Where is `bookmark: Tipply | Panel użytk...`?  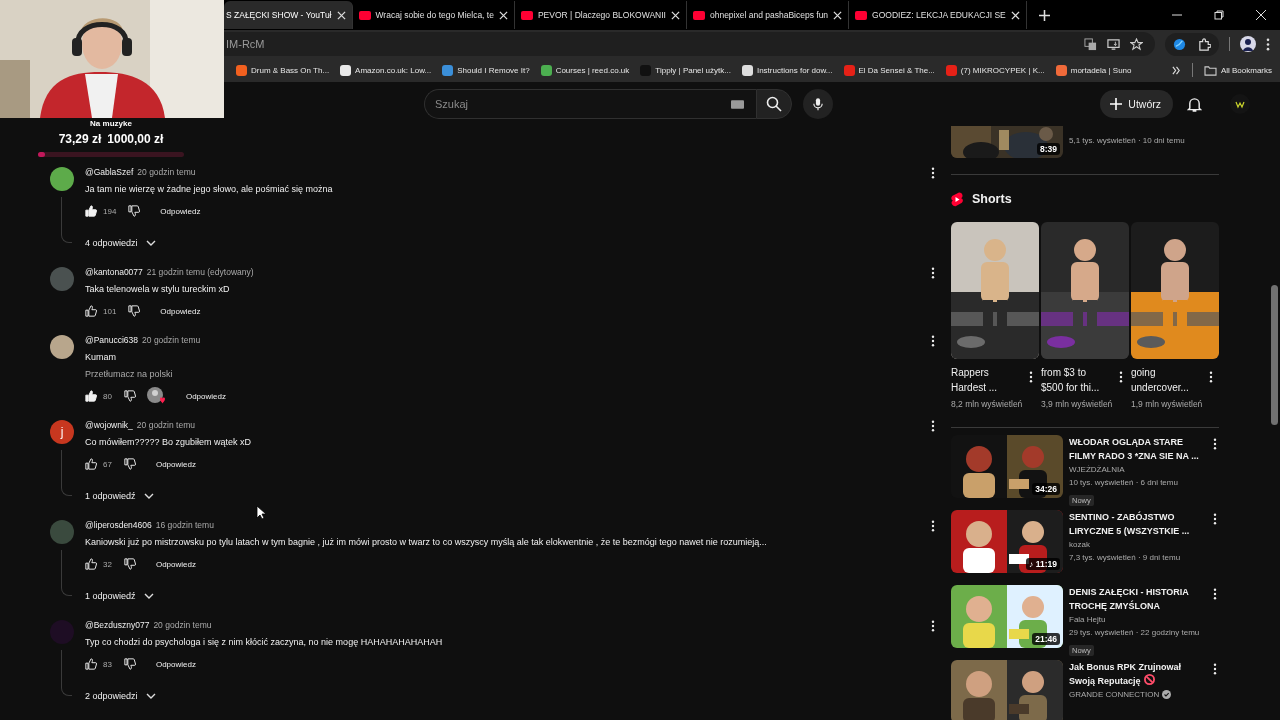
bookmark: Tipply | Panel użytk... is located at coordinates (685, 70).